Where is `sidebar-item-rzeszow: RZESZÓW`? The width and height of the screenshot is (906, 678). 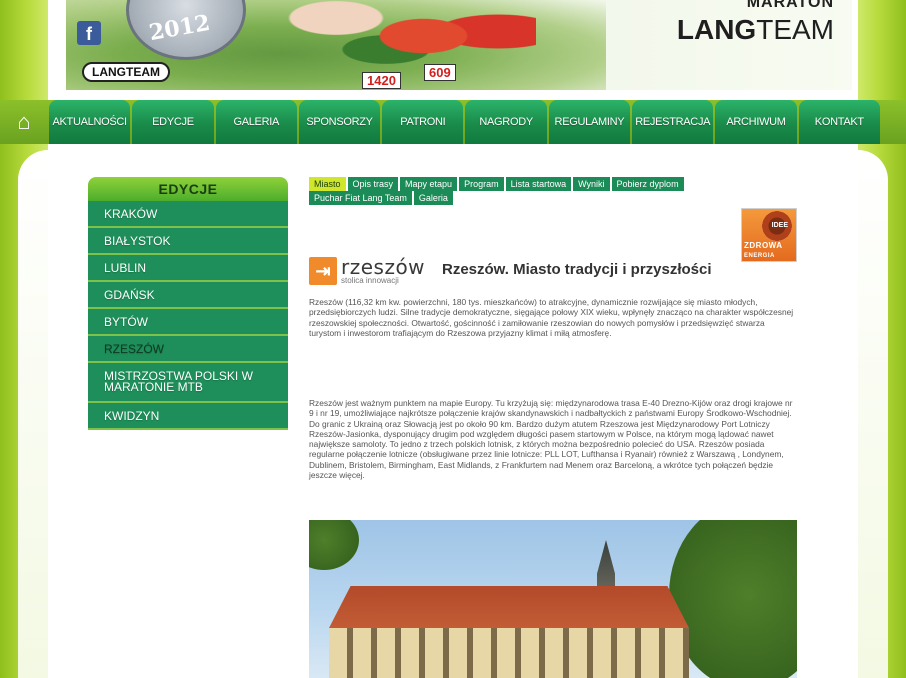
sidebar-item-rzeszow: RZESZÓW is located at coordinates (188, 349).